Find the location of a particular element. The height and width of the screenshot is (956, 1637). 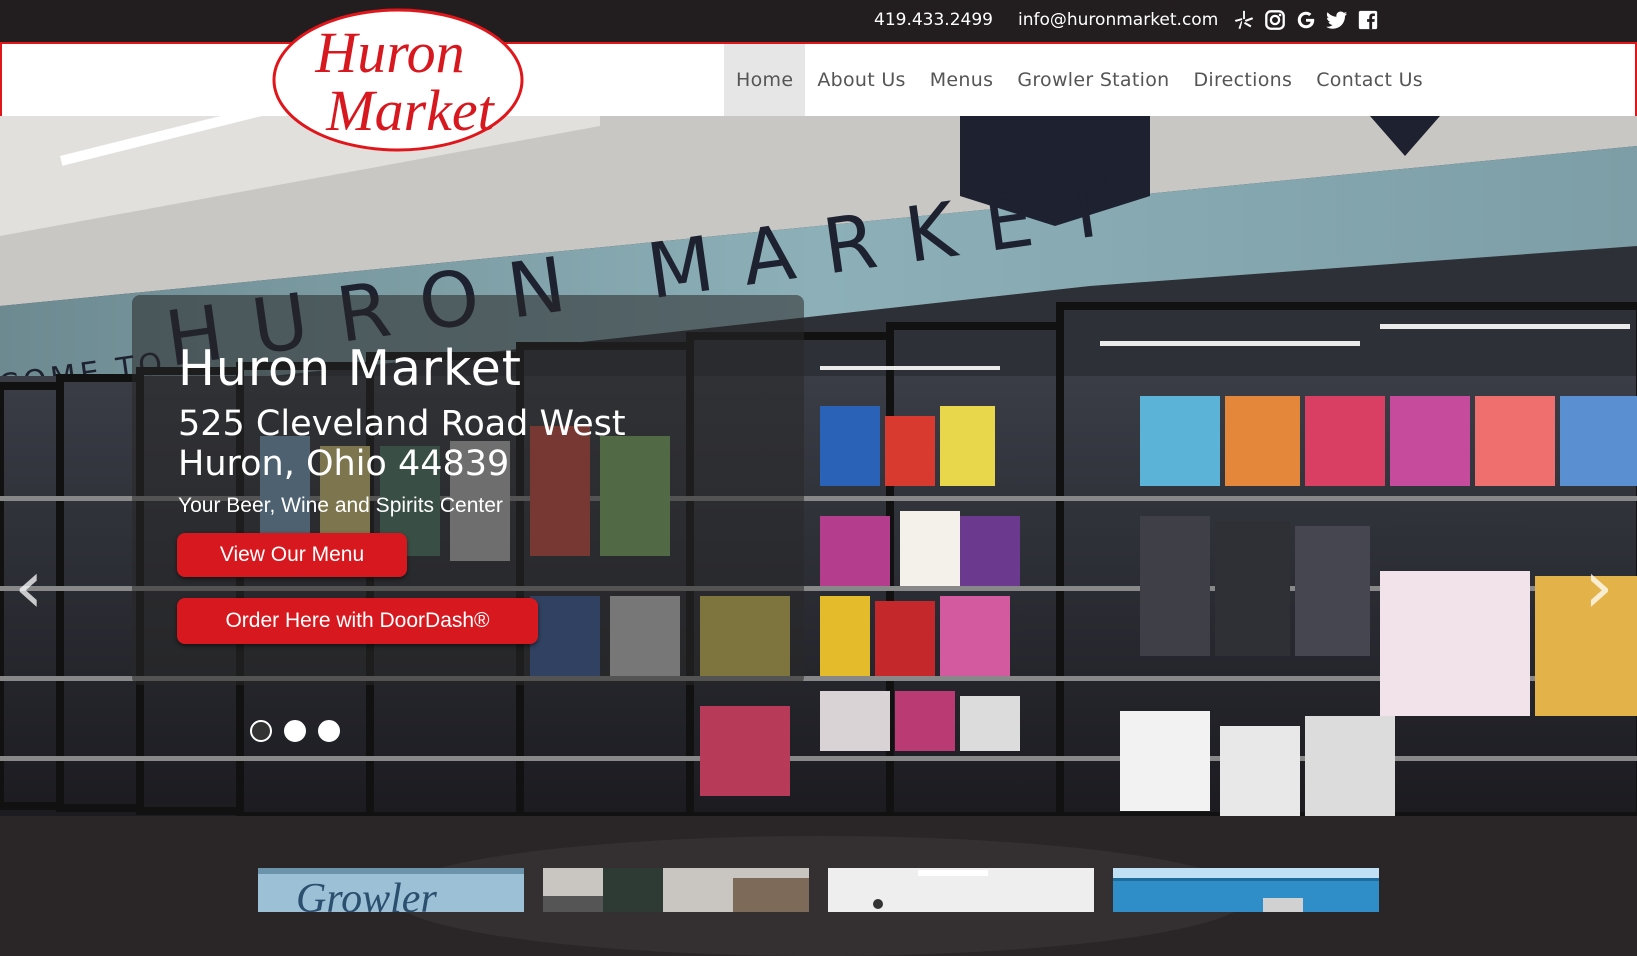

instagram-icon is located at coordinates (1275, 20).